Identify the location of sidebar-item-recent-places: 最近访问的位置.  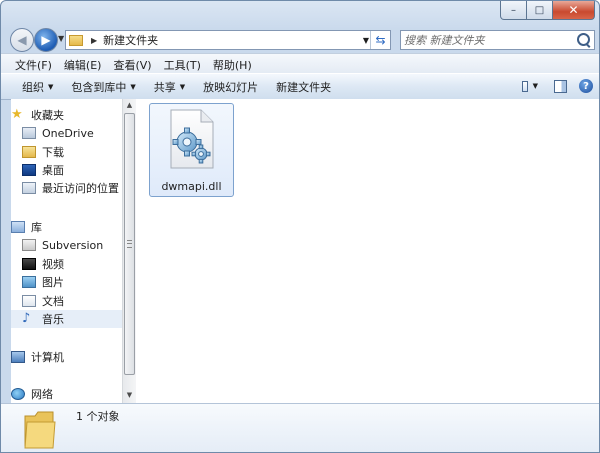
(72, 188).